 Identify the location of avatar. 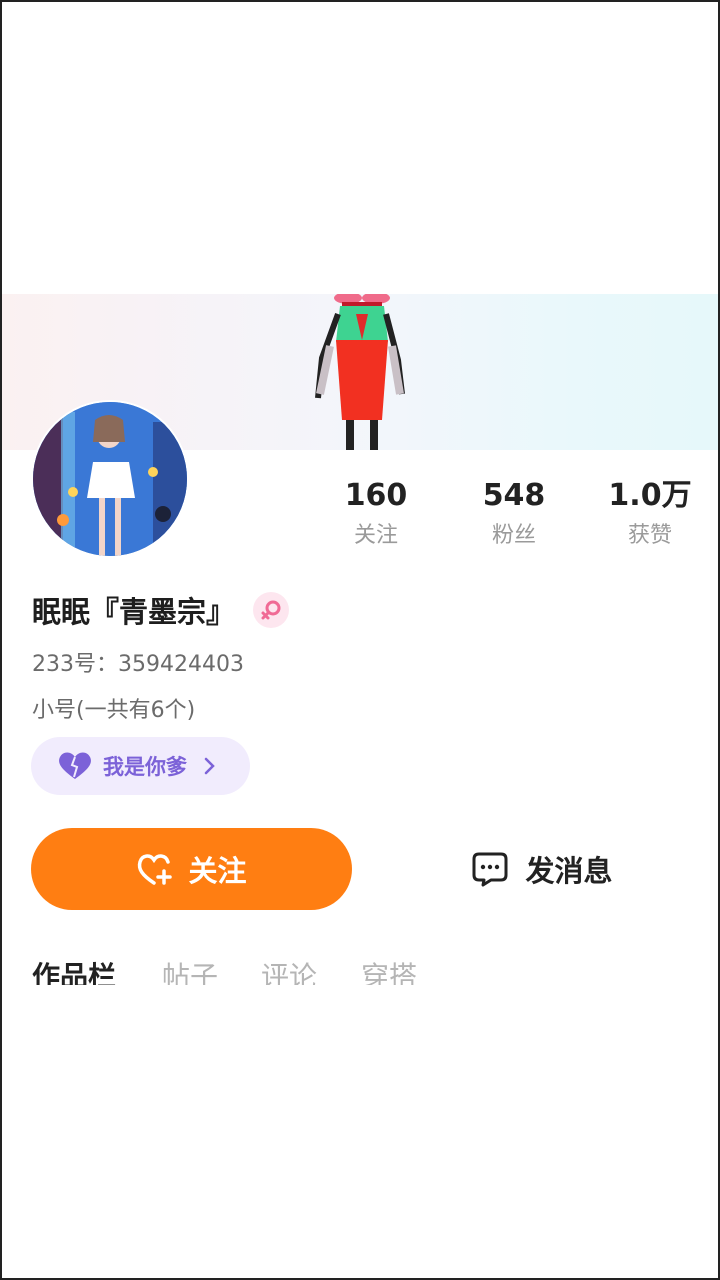
(110, 479).